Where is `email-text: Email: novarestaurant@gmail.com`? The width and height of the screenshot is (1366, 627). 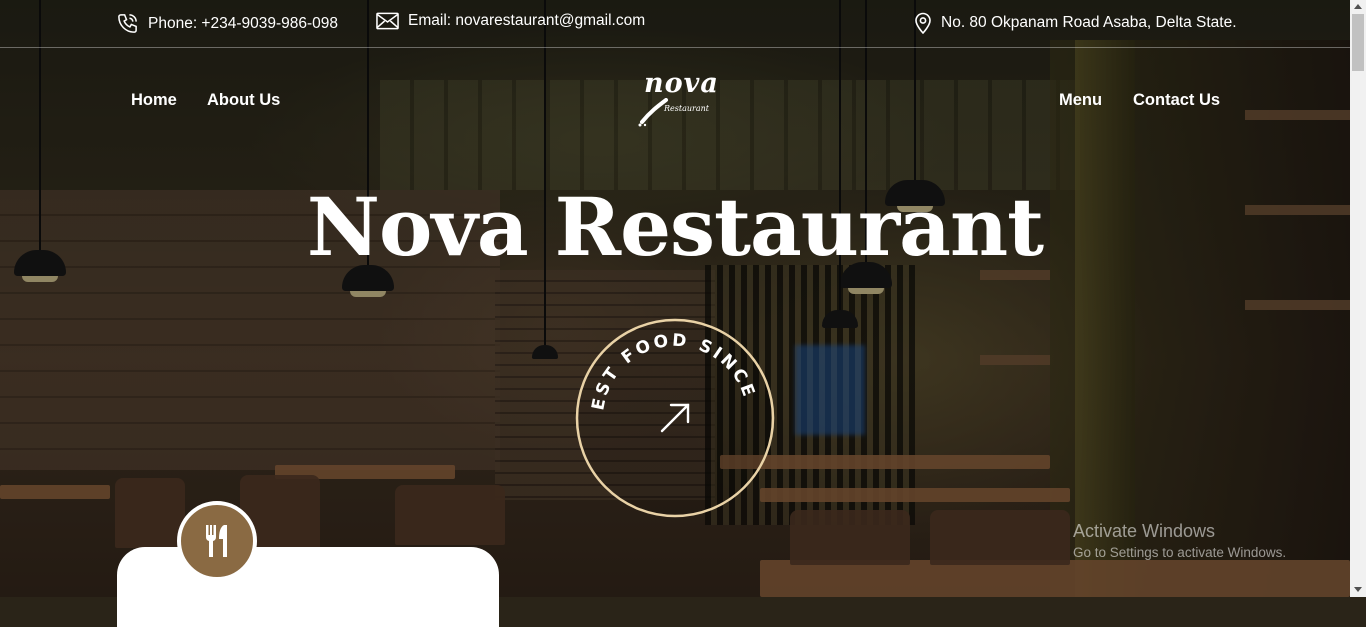
email-text: Email: novarestaurant@gmail.com is located at coordinates (527, 20).